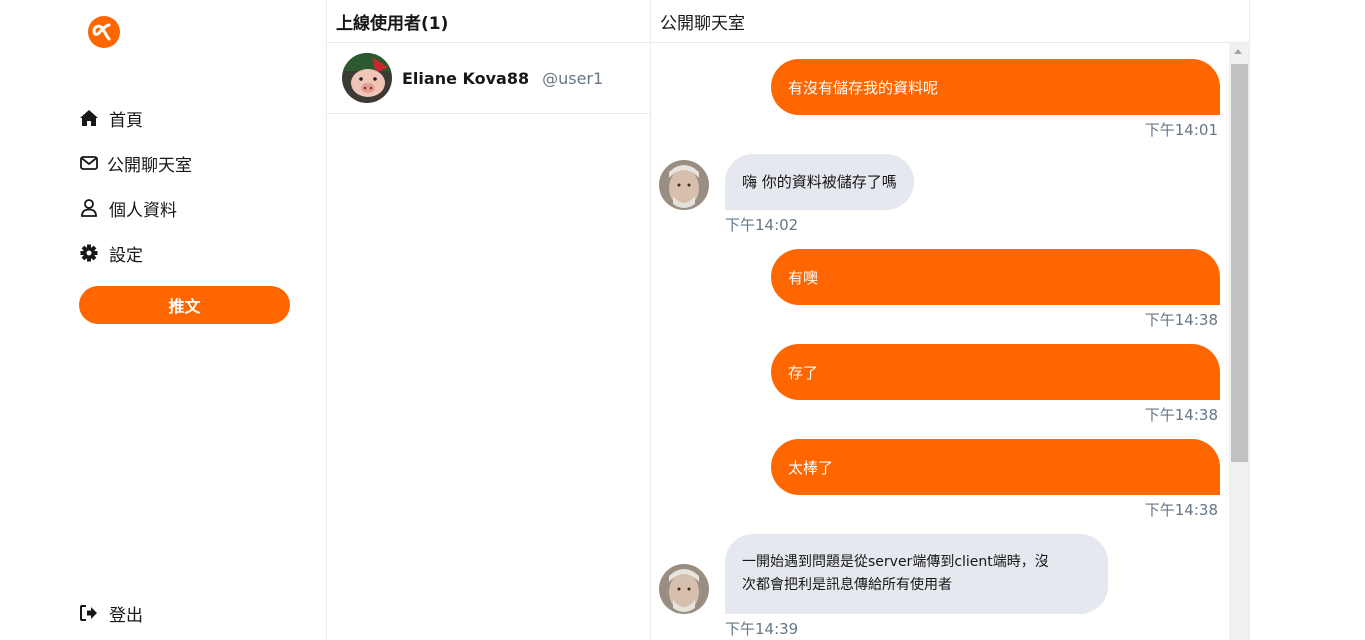  What do you see at coordinates (762, 629) in the screenshot?
I see `message-time: 下午14:39` at bounding box center [762, 629].